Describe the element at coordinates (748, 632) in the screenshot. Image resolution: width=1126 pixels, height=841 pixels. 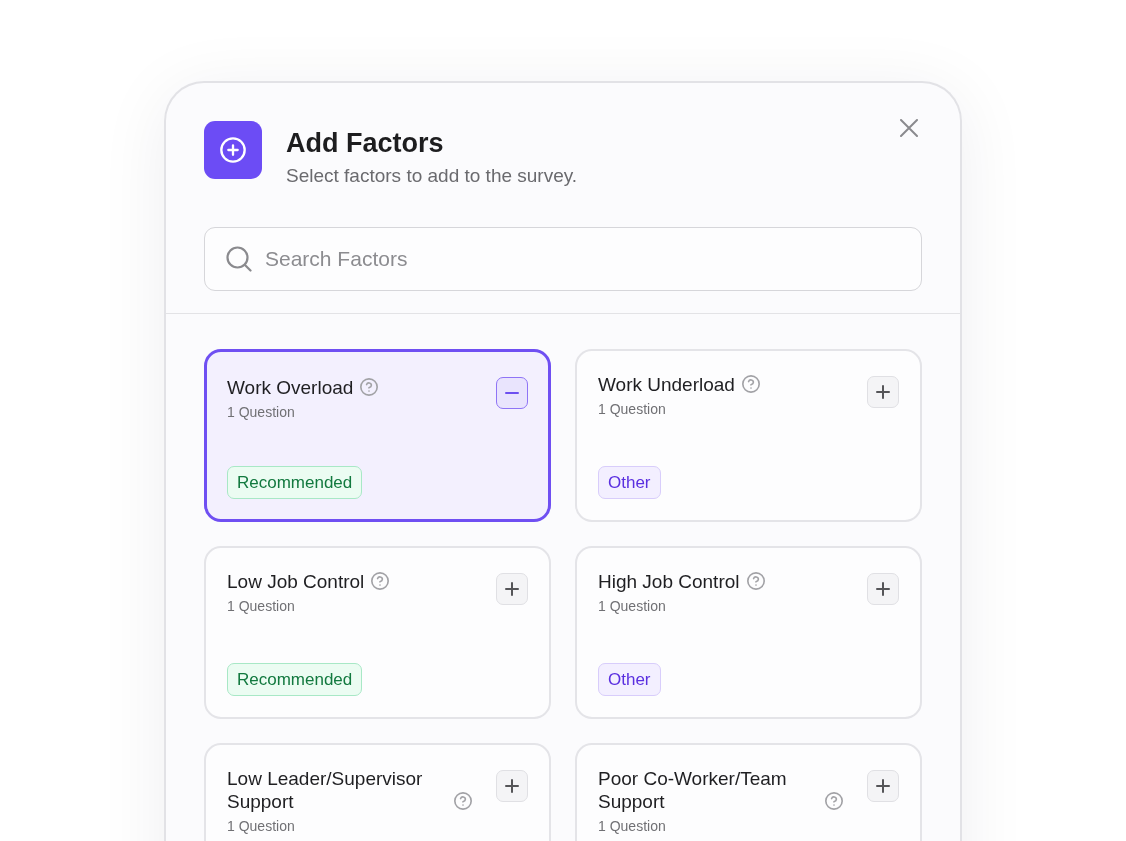
I see `factor-card: High Job Control 1 Question Other` at that location.